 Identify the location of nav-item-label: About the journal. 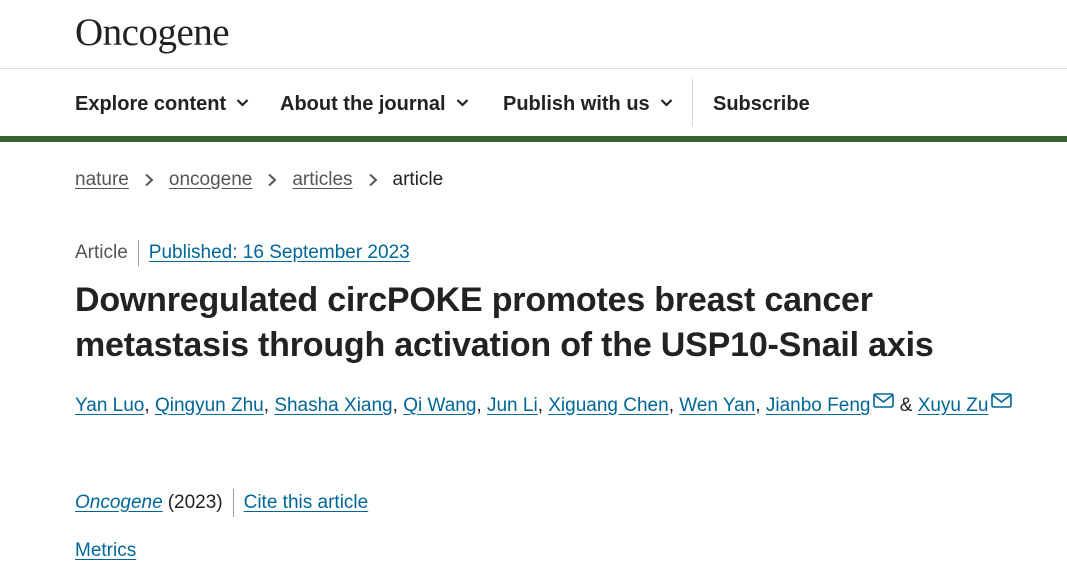
(363, 104).